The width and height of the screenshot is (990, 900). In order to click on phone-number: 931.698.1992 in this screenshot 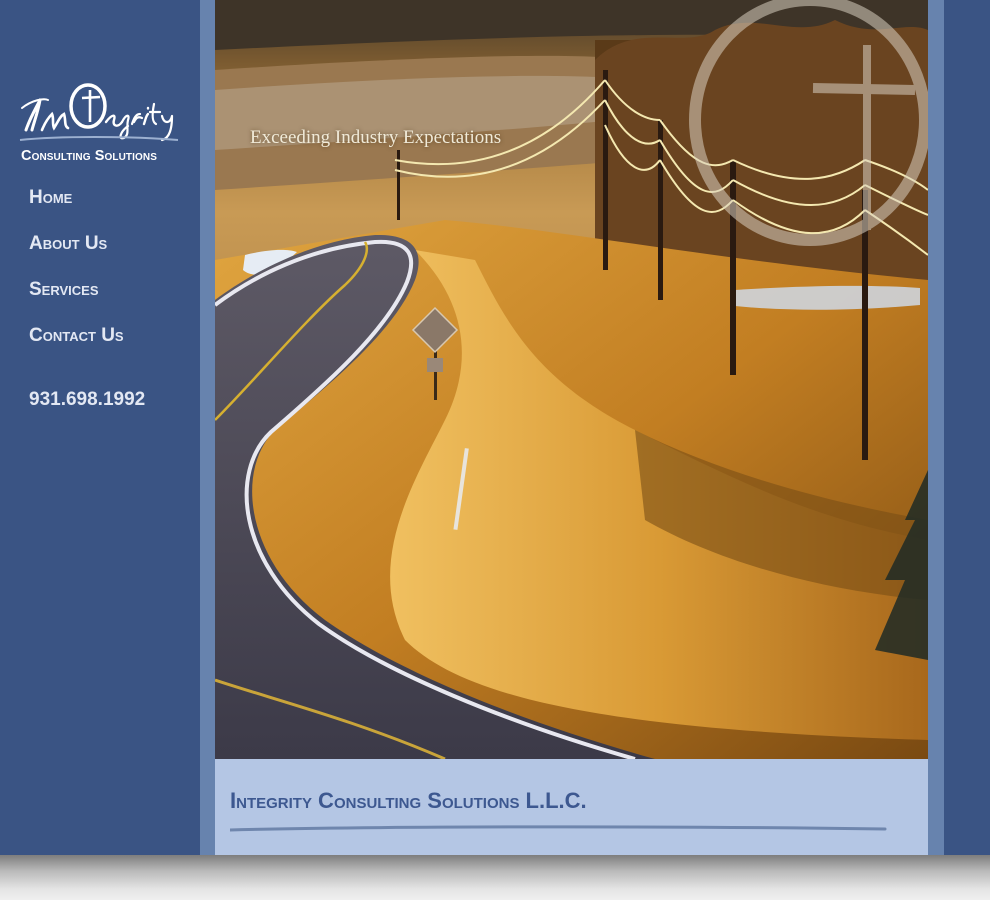, I will do `click(87, 399)`.